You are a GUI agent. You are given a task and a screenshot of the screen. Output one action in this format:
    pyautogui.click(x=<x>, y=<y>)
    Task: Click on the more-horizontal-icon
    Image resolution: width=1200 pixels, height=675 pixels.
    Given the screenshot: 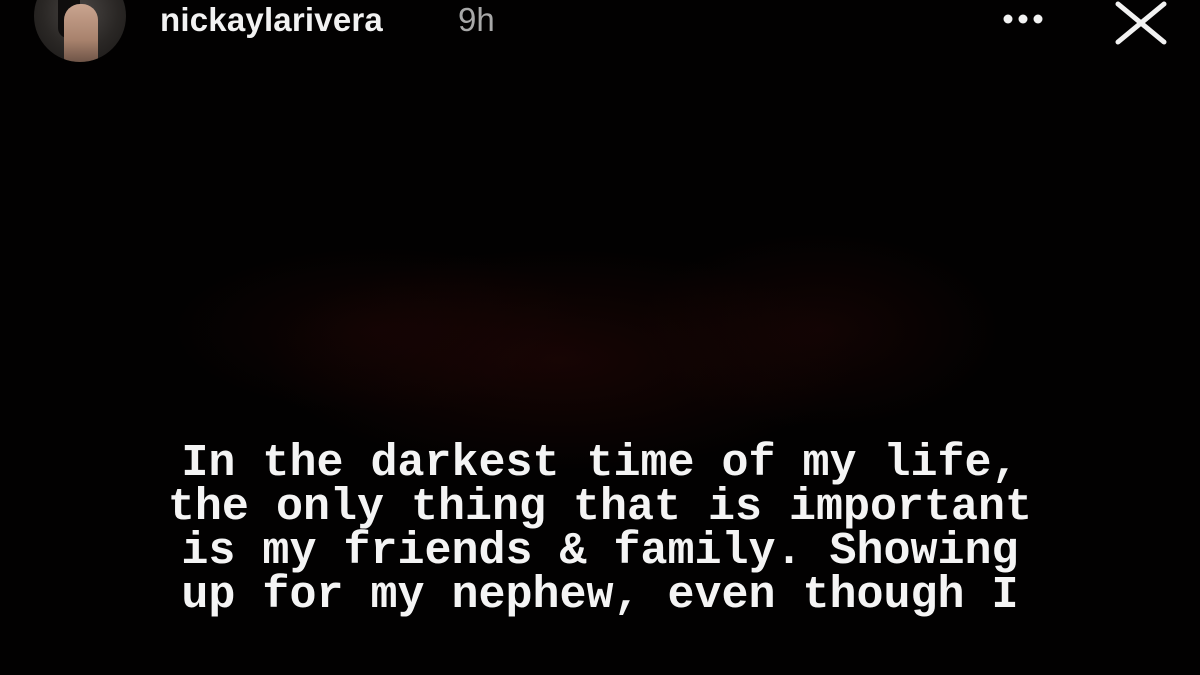 What is the action you would take?
    pyautogui.click(x=1023, y=19)
    